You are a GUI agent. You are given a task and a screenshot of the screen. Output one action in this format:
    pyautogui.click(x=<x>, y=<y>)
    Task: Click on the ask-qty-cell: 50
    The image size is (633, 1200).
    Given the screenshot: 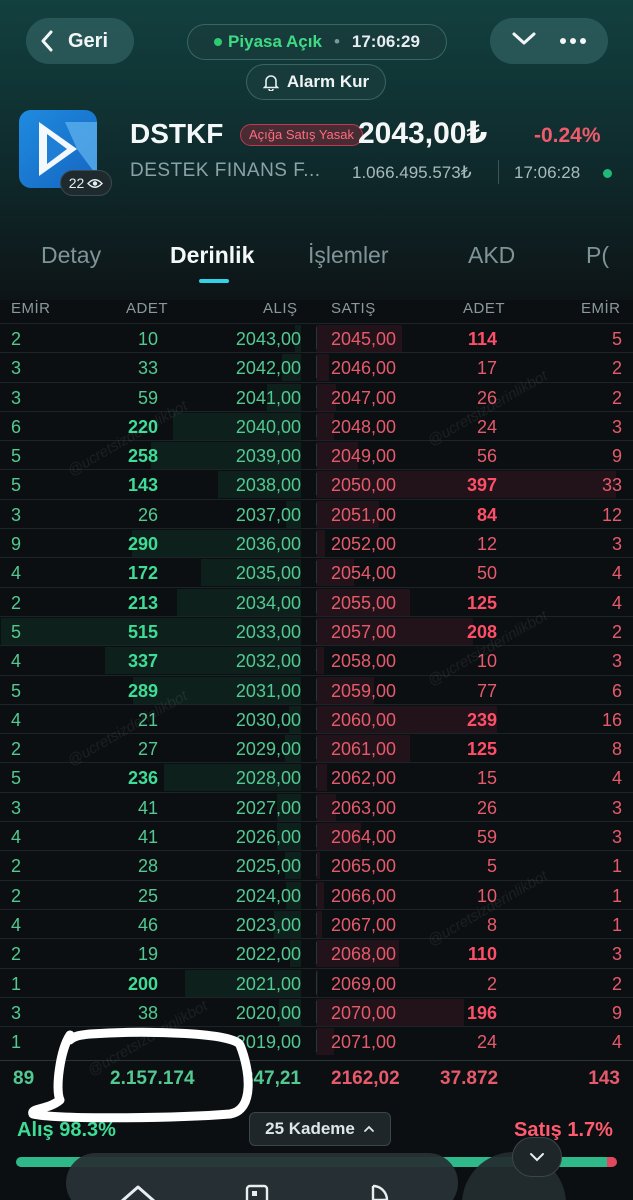 What is the action you would take?
    pyautogui.click(x=486, y=573)
    